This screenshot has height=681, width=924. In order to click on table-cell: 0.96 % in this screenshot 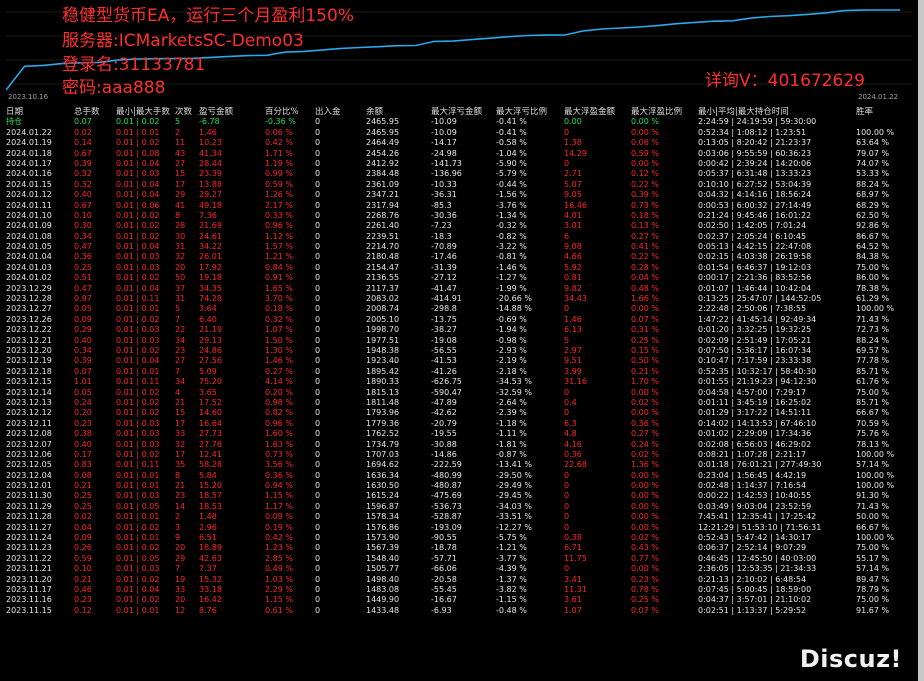, I will do `click(279, 226)`.